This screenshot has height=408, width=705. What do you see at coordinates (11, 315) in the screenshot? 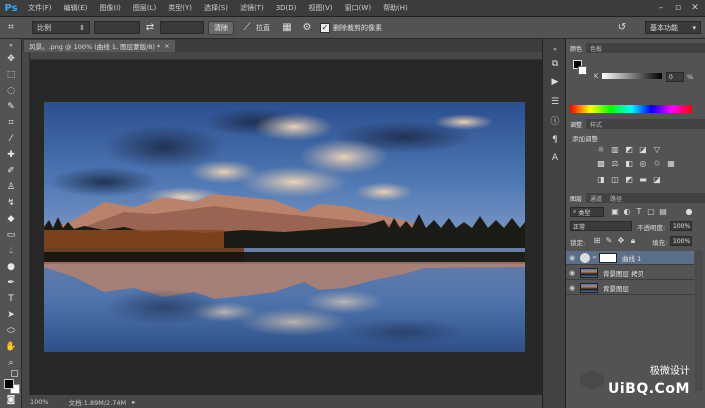
I see `path-selection-tool-icon: ➤` at bounding box center [11, 315].